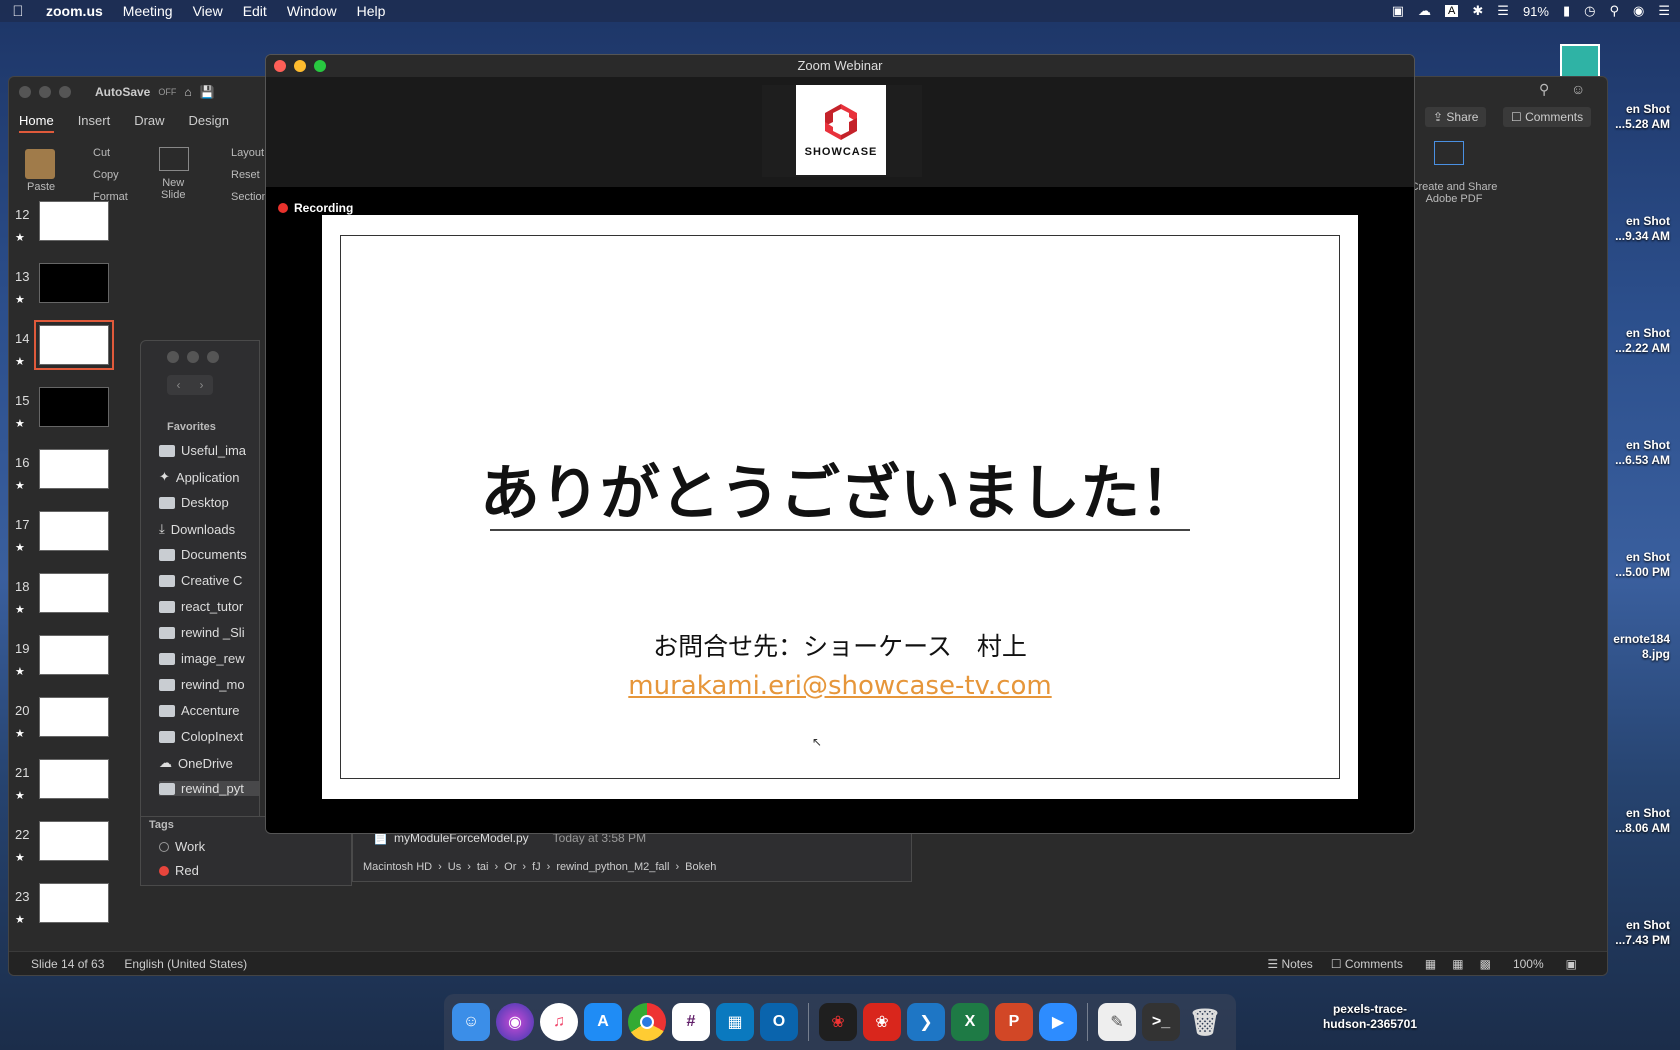  Describe the element at coordinates (247, 153) in the screenshot. I see `layout-button: Layout` at that location.